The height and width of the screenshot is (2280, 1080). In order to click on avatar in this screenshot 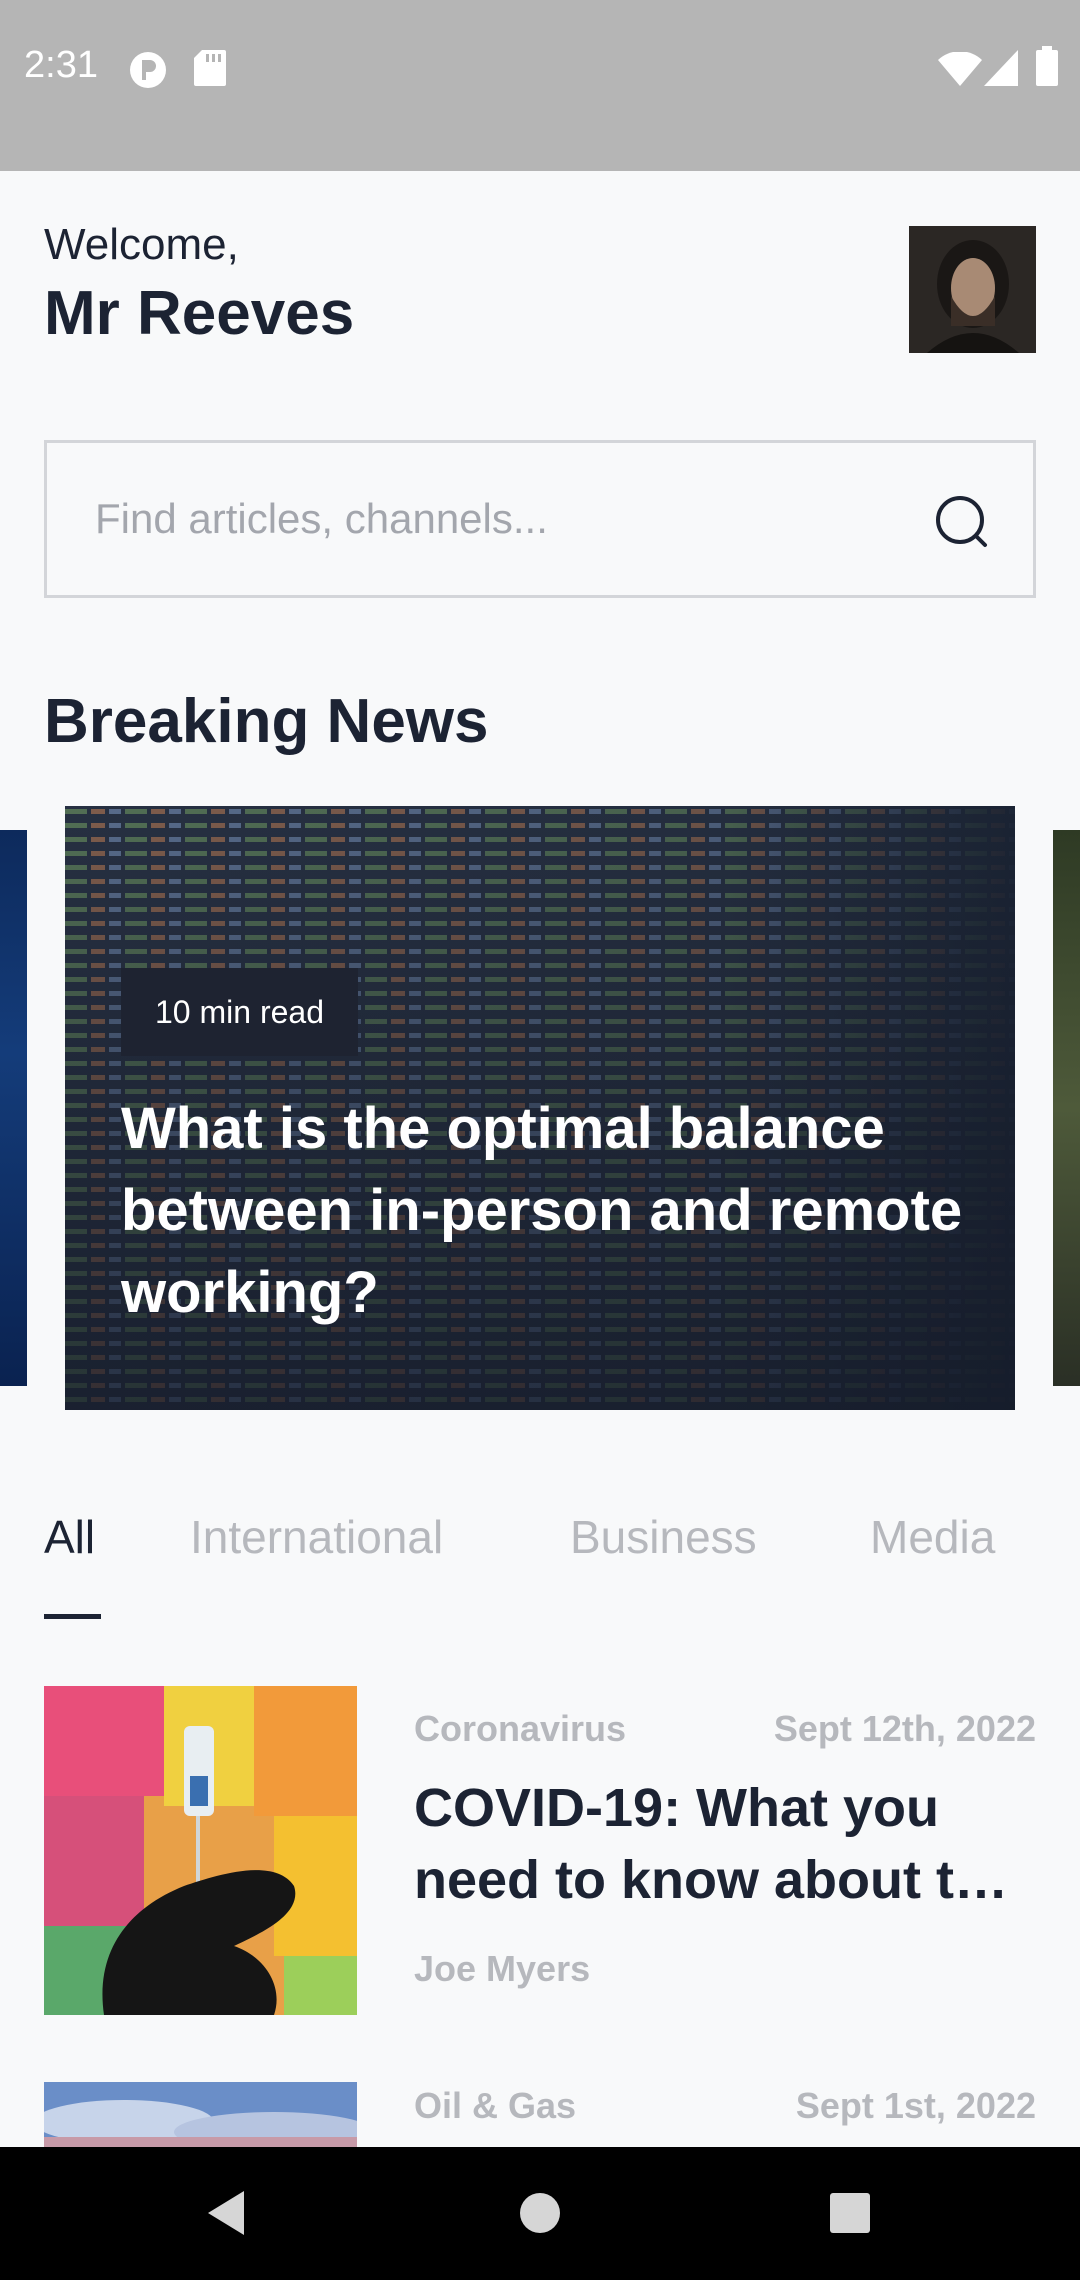, I will do `click(972, 289)`.